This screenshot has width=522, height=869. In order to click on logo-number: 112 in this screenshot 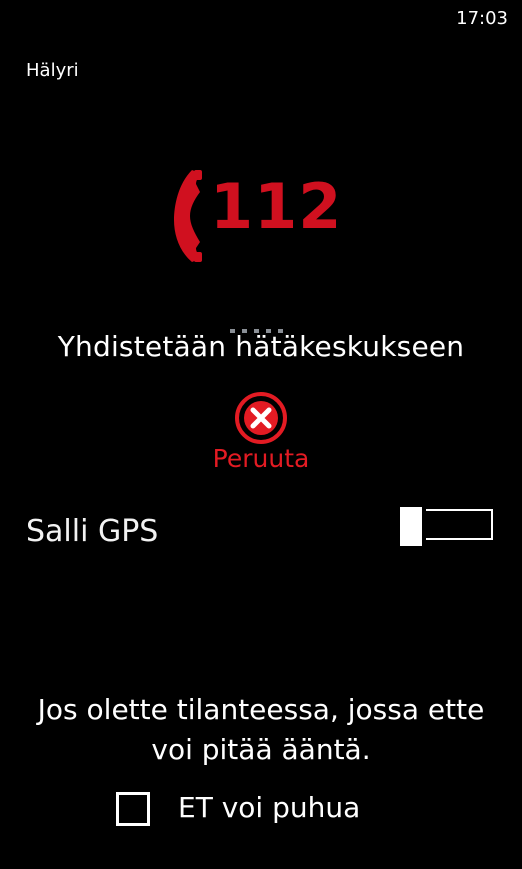, I will do `click(276, 206)`.